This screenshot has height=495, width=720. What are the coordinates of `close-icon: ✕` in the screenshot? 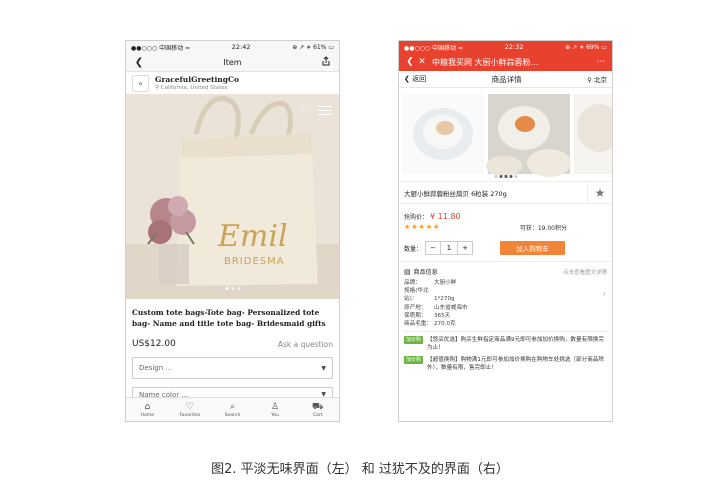 It's located at (422, 62).